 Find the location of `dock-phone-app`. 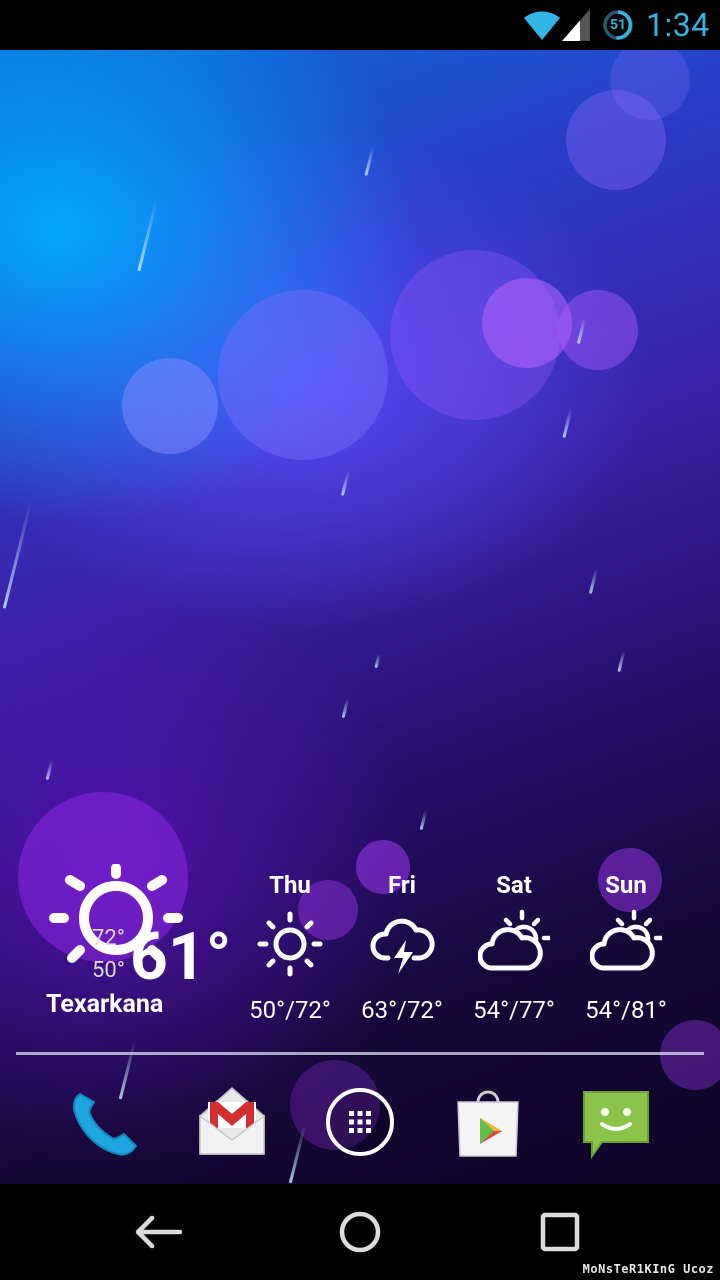

dock-phone-app is located at coordinates (104, 1122).